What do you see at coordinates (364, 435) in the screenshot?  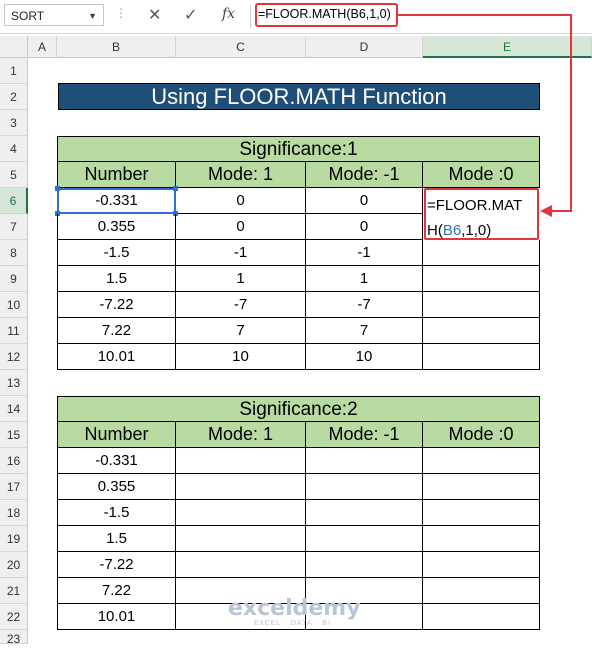 I see `header-mode-neg1-2: Mode: -1` at bounding box center [364, 435].